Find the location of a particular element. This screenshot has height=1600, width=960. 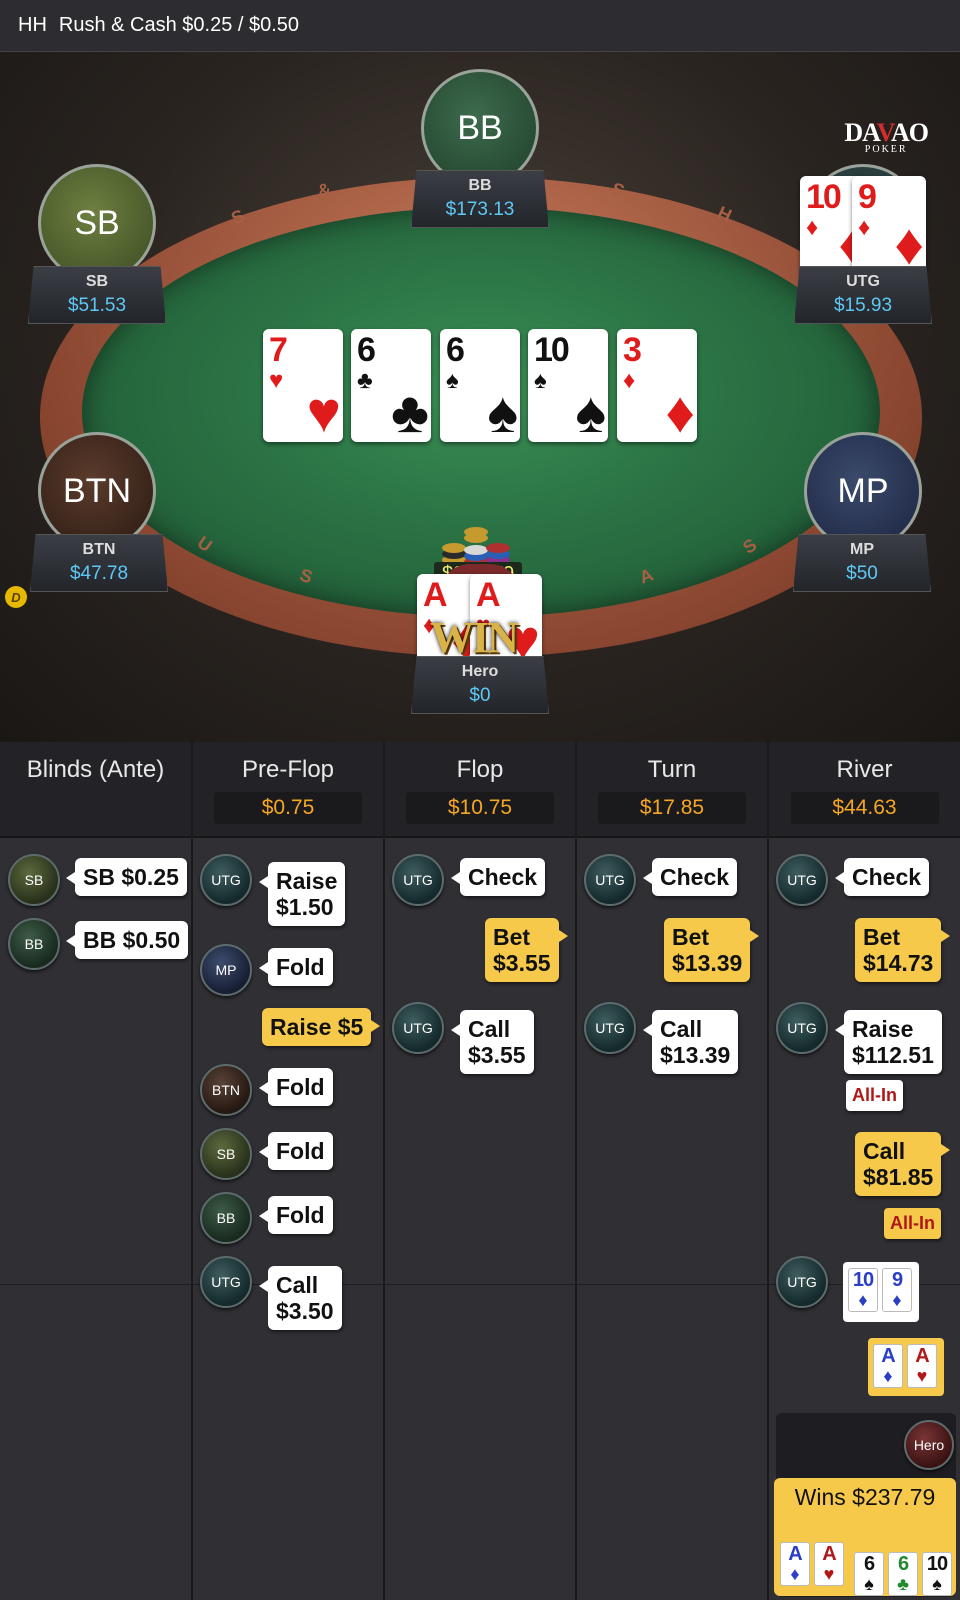

hand-history-prefix: HH is located at coordinates (32, 25).